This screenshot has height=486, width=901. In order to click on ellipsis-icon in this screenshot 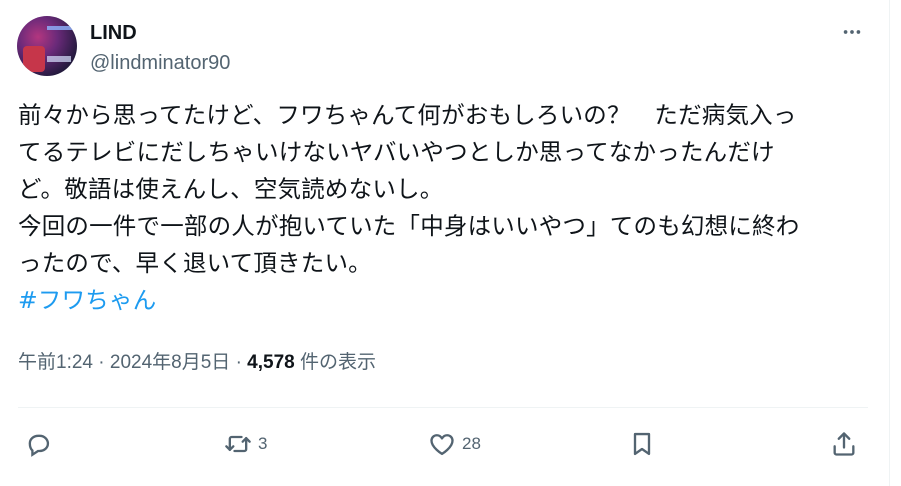, I will do `click(852, 32)`.